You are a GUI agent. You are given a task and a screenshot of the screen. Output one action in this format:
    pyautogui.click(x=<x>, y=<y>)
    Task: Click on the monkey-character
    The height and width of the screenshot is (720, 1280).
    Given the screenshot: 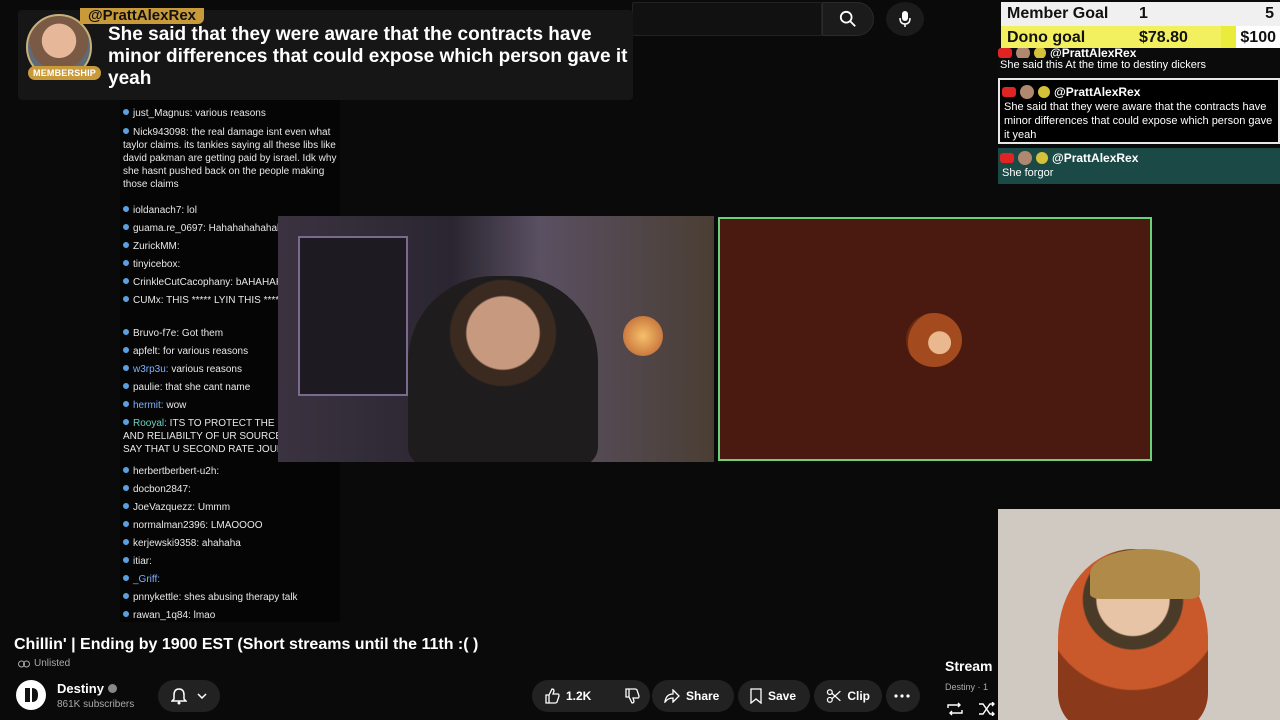 What is the action you would take?
    pyautogui.click(x=934, y=340)
    